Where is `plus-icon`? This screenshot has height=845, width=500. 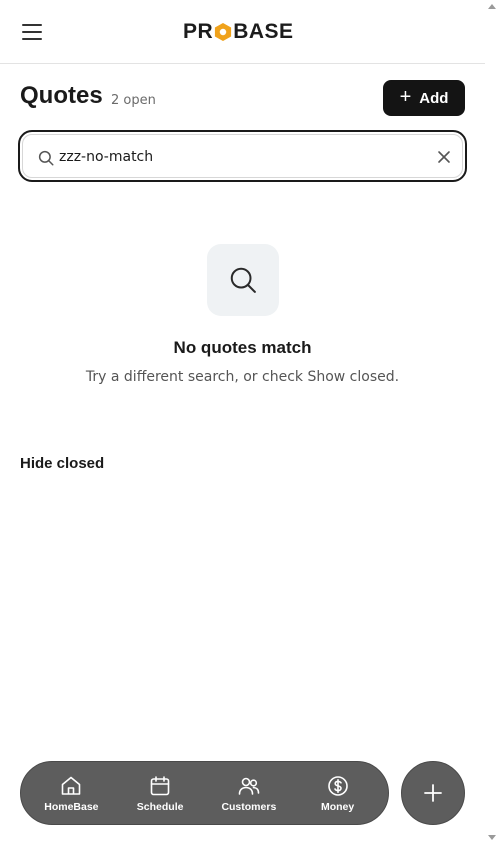
plus-icon is located at coordinates (433, 793).